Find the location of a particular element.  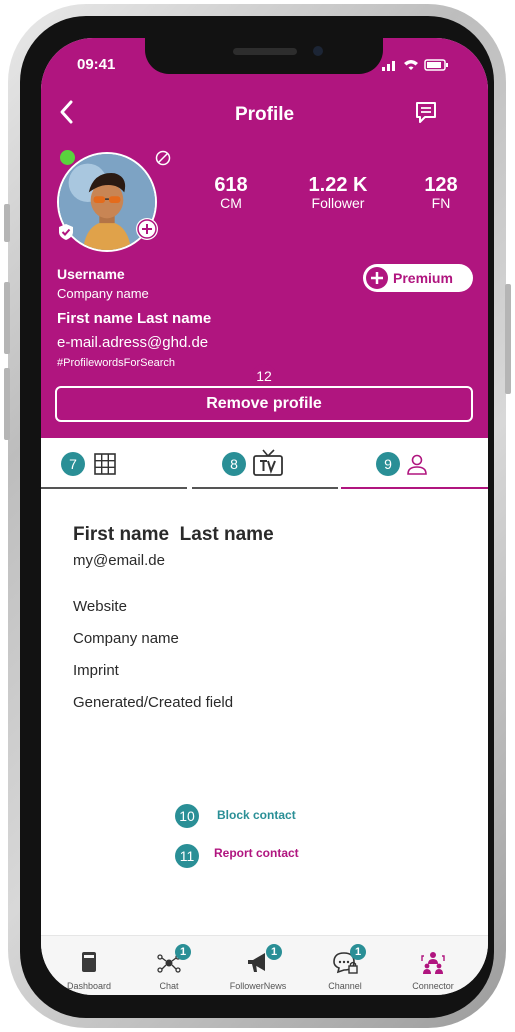

nav-dashboard-label: Dashboard is located at coordinates (89, 986).